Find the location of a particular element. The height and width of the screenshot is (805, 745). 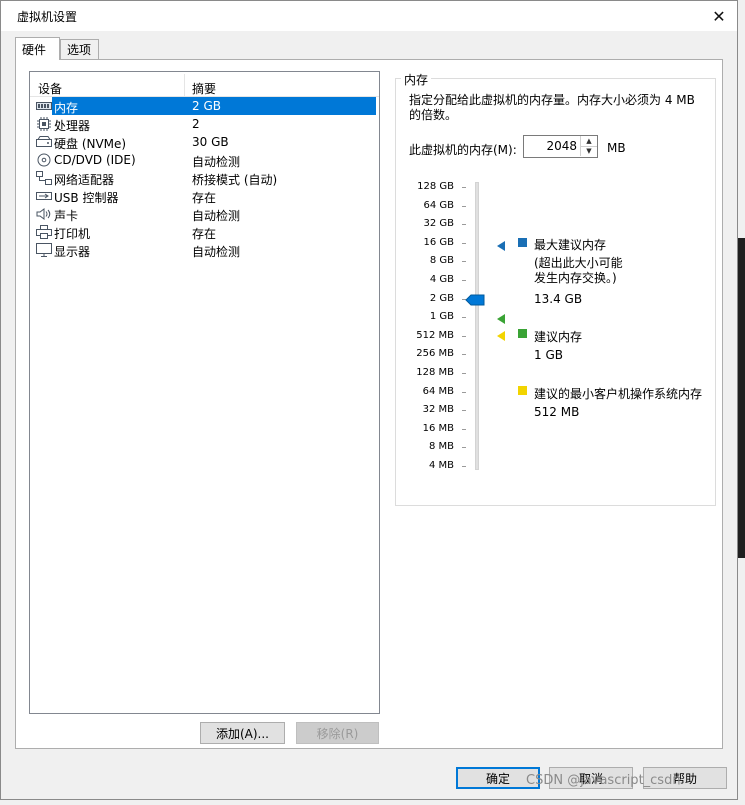

remove-device-button: 移除(R) is located at coordinates (337, 733).